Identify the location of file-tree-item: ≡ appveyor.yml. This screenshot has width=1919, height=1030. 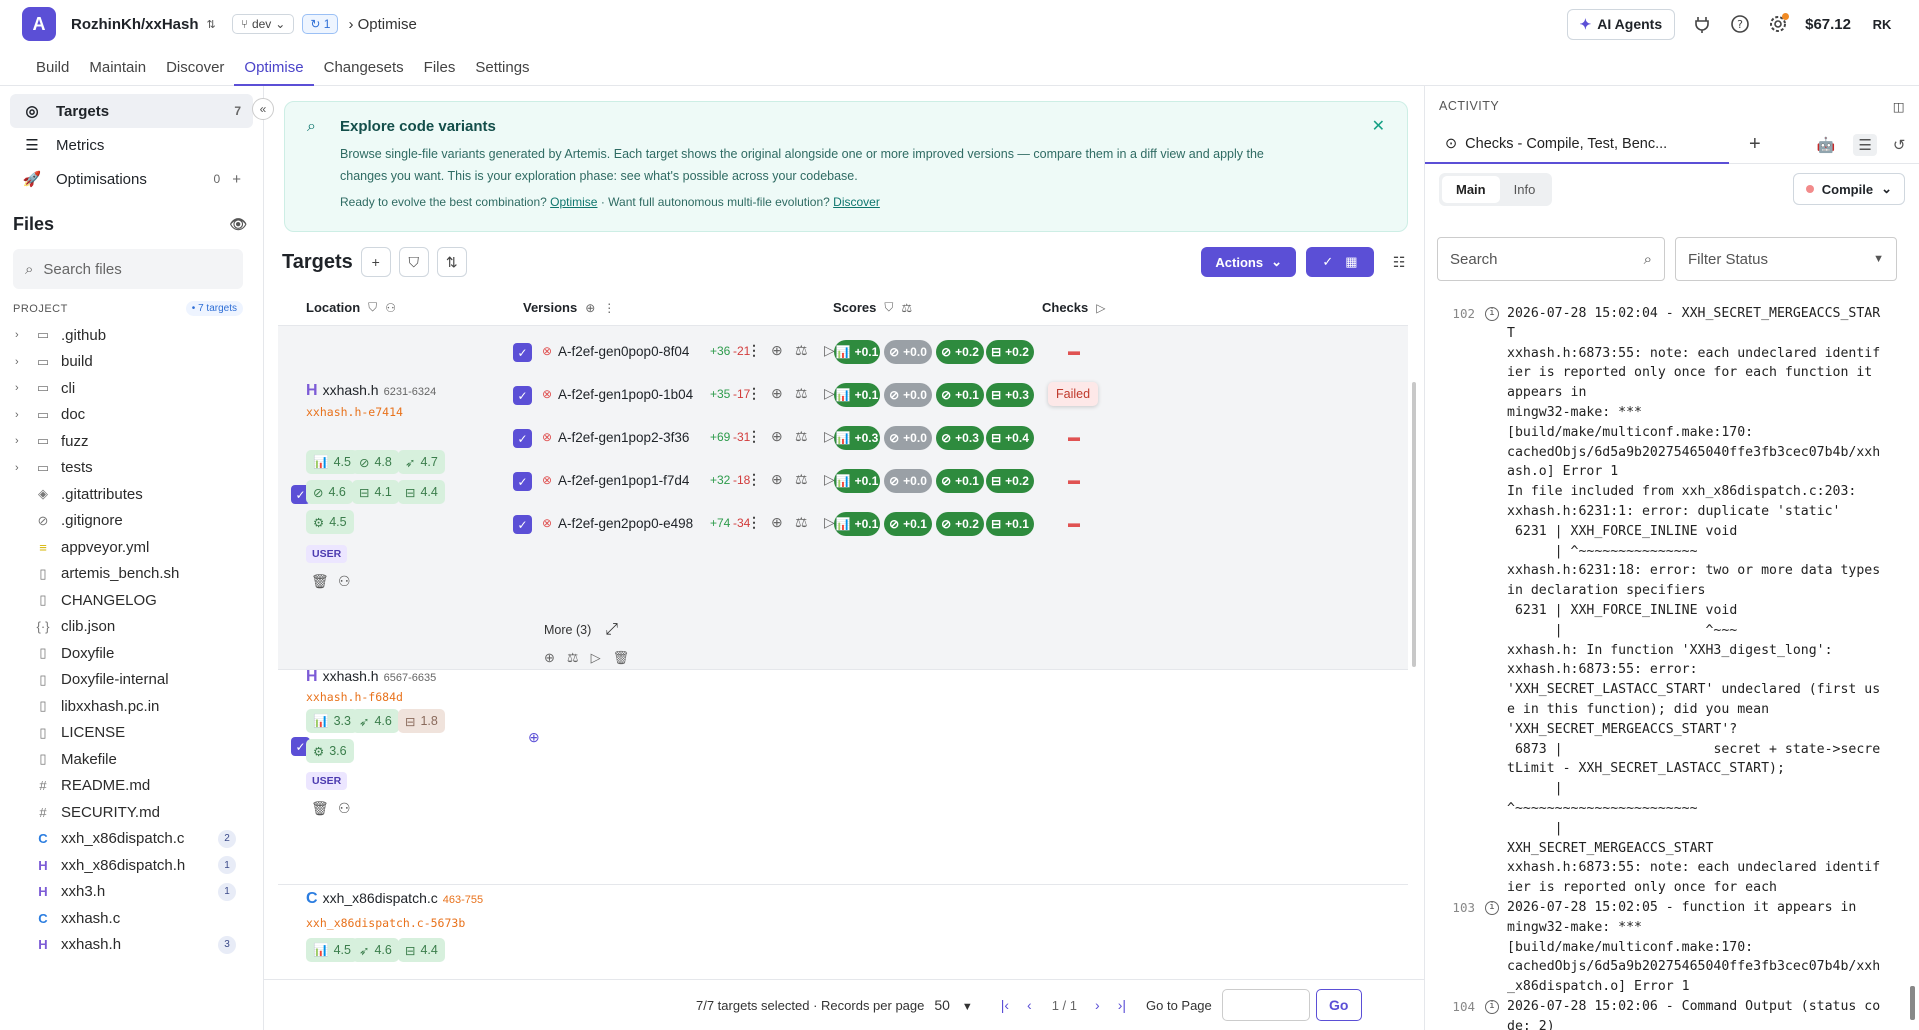
(131, 547).